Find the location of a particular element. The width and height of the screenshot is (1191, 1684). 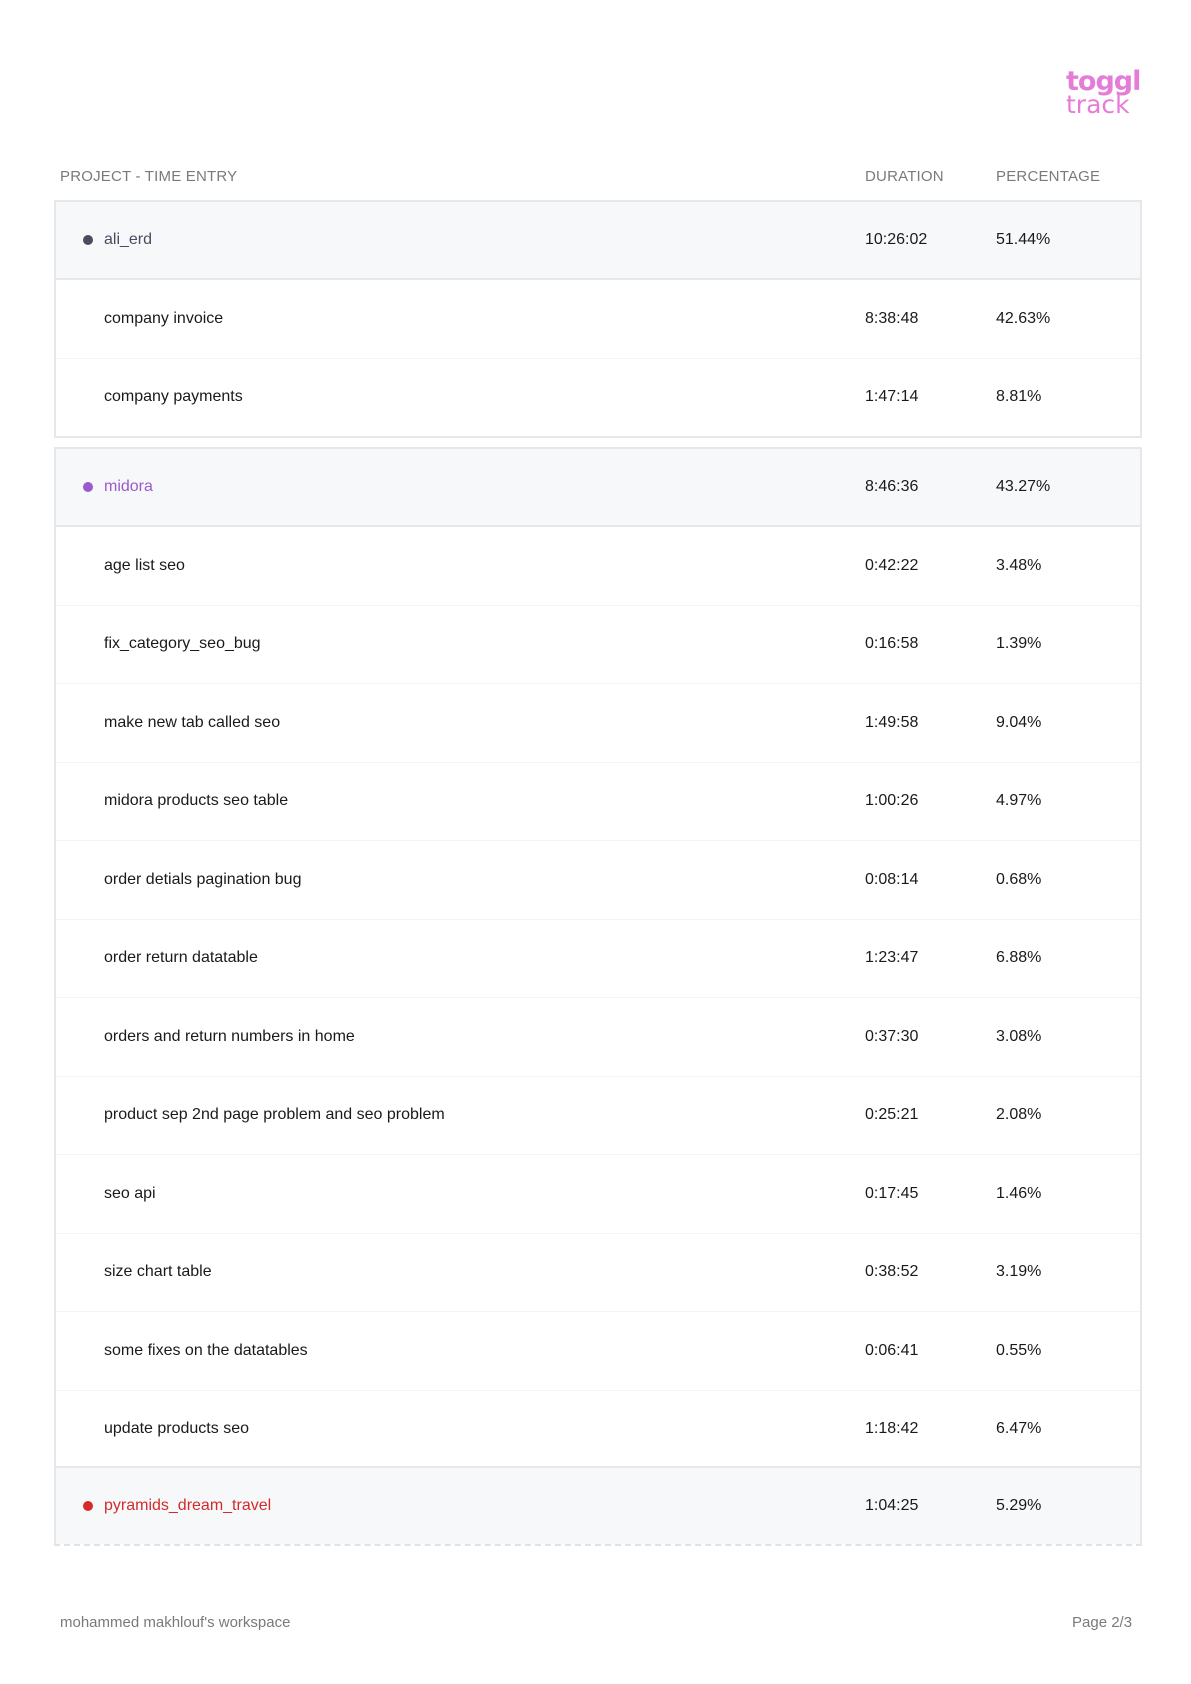

project-duration: 10:26:02 is located at coordinates (896, 239).